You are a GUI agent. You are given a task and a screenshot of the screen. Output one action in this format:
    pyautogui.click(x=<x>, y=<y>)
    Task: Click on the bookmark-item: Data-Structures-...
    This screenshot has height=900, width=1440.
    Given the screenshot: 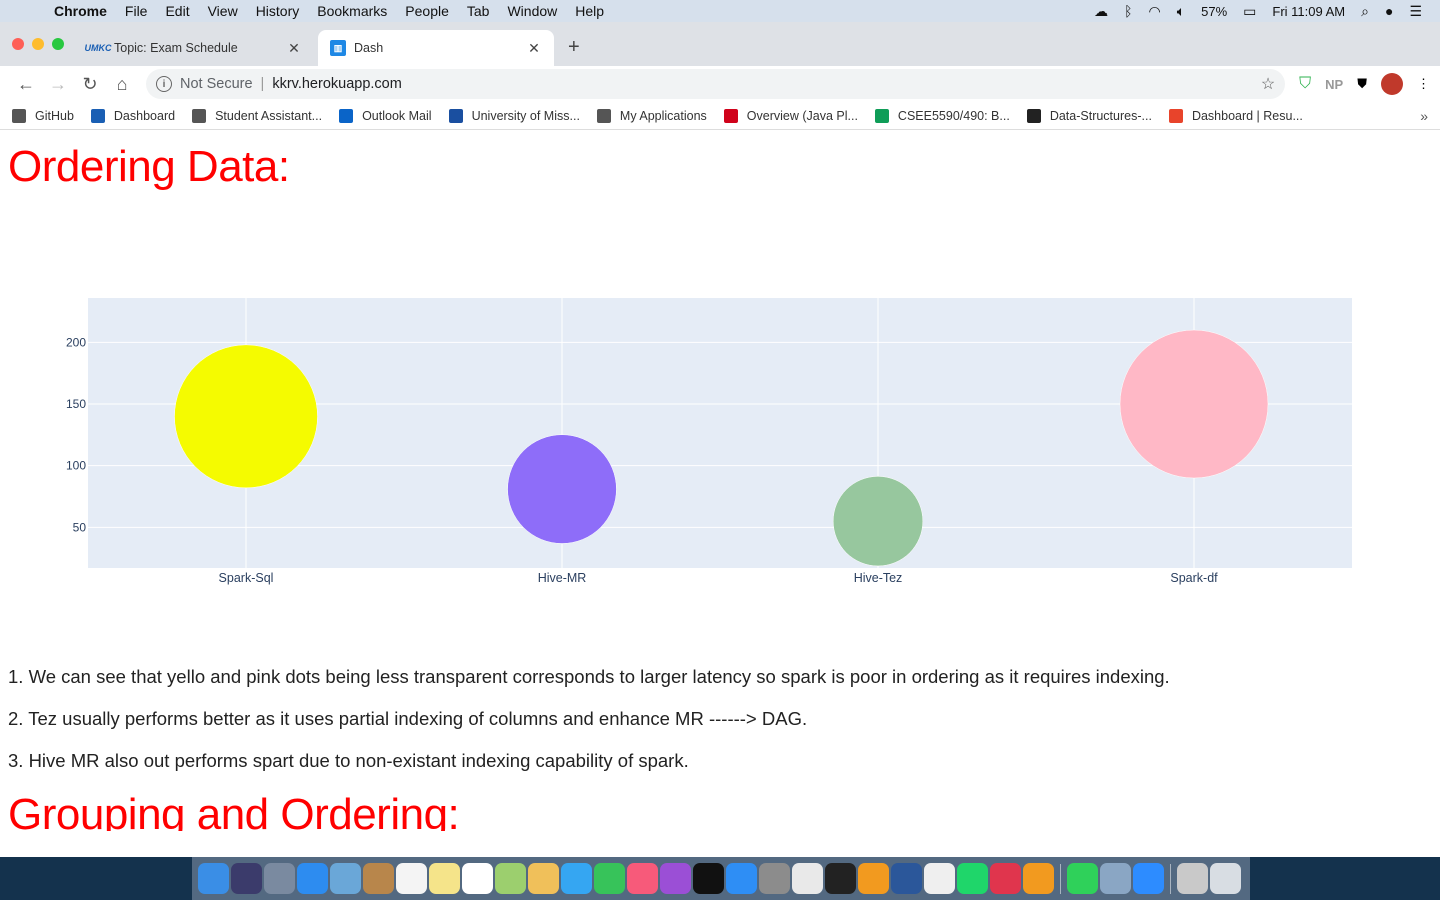 What is the action you would take?
    pyautogui.click(x=1089, y=115)
    